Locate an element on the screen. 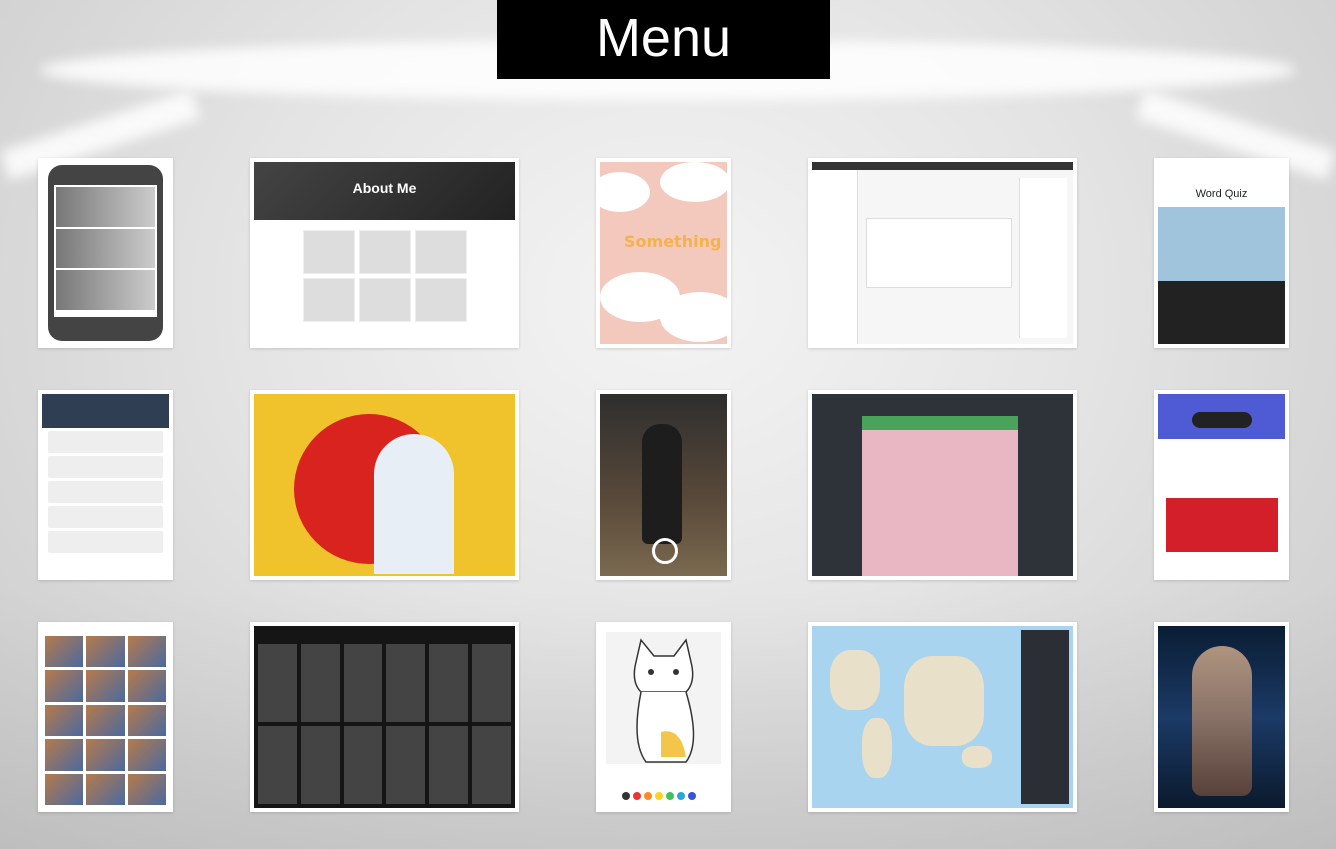 Image resolution: width=1336 pixels, height=849 pixels. line-thumbnail is located at coordinates (105, 485).